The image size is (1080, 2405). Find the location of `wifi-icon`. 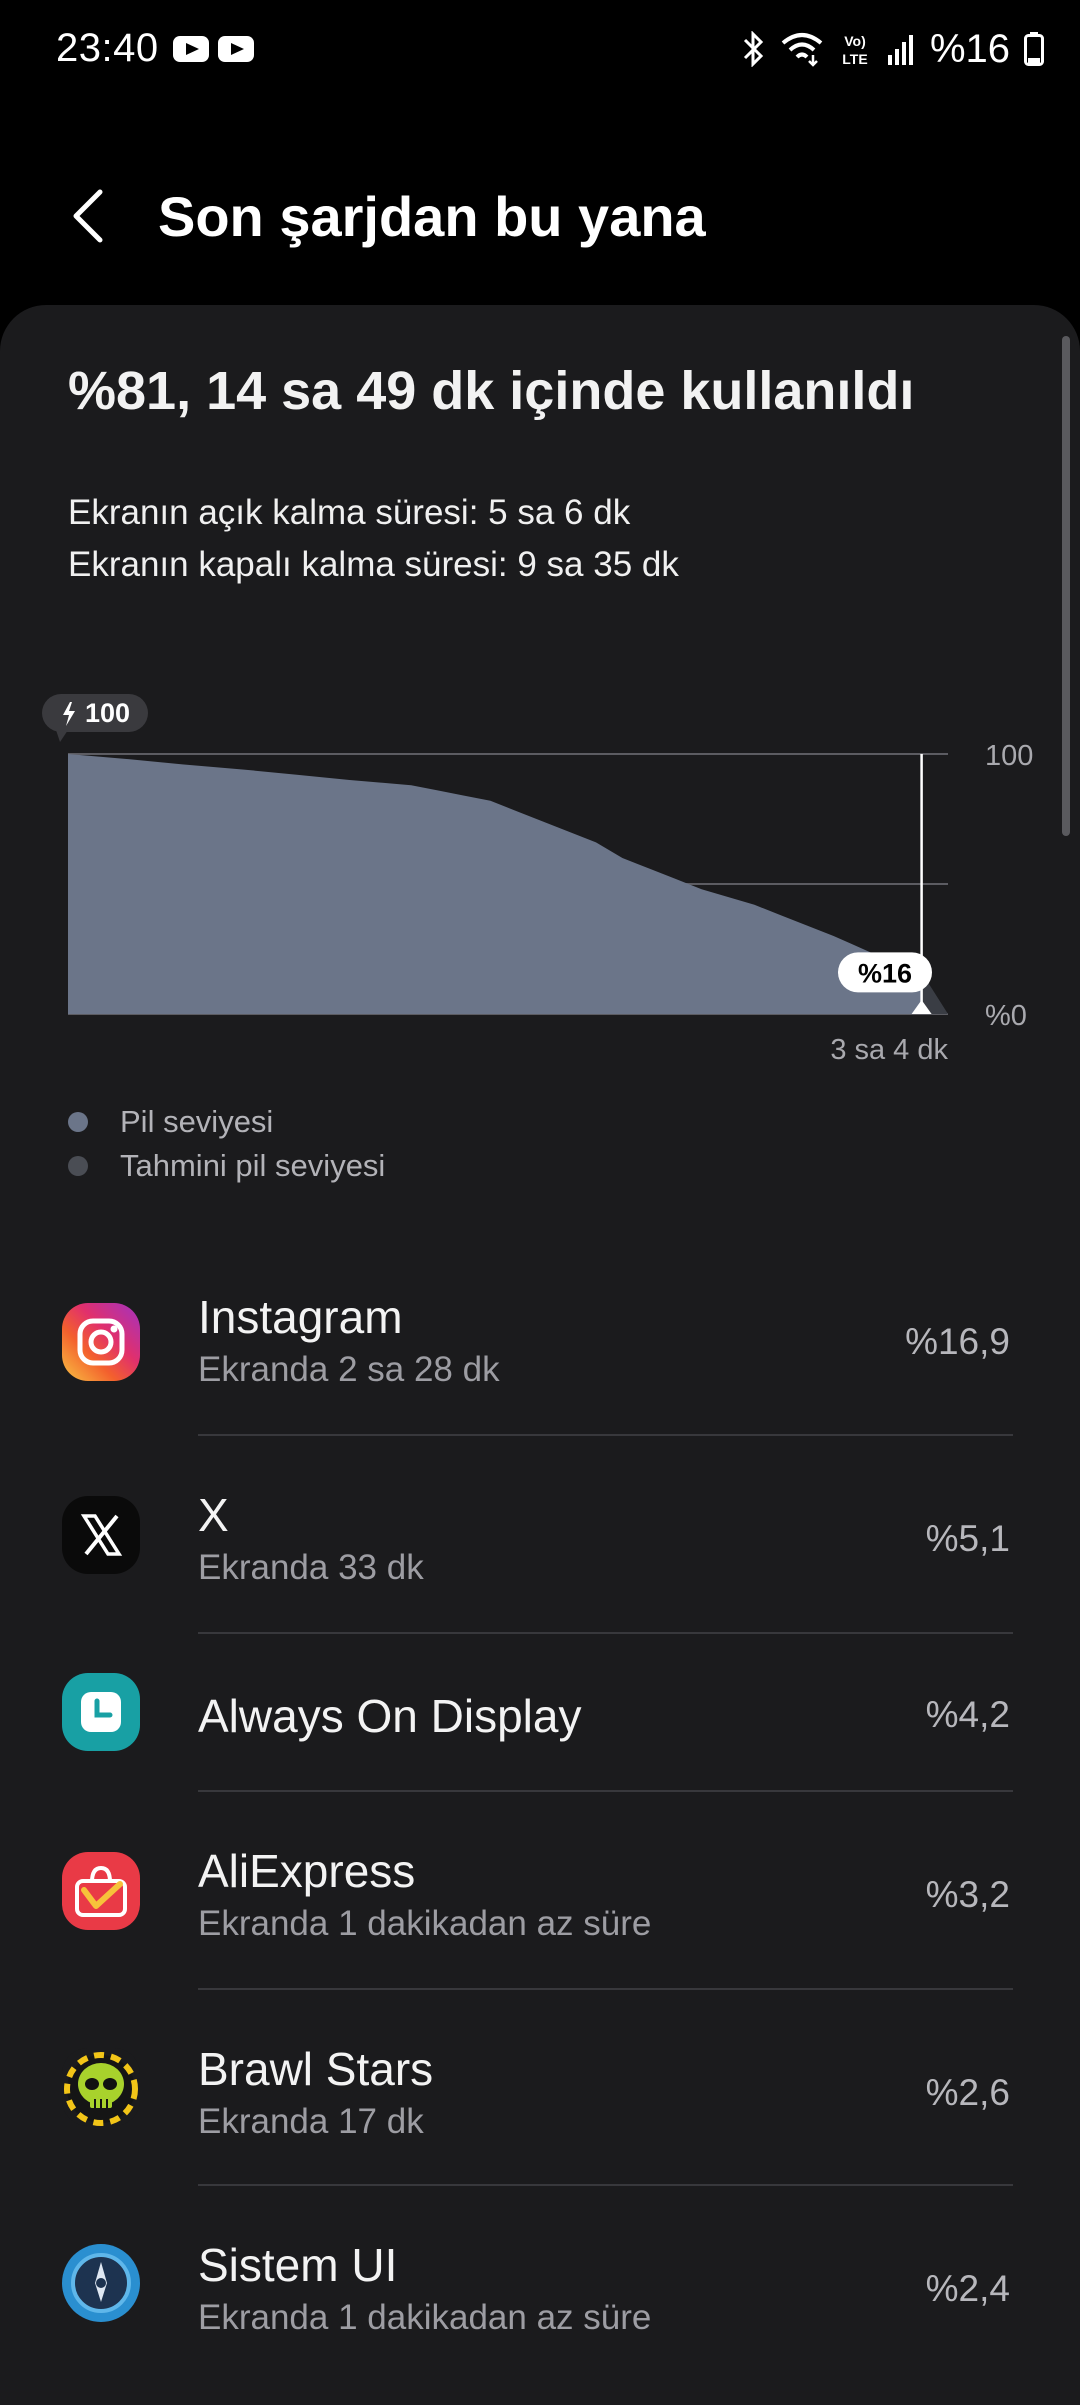

wifi-icon is located at coordinates (802, 50).